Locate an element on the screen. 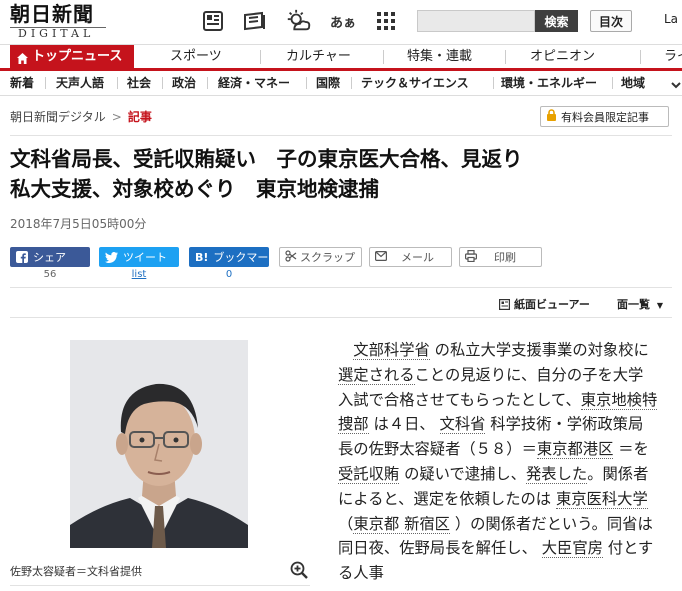 The image size is (682, 591). nav-top-news-label: トップニュース is located at coordinates (77, 56).